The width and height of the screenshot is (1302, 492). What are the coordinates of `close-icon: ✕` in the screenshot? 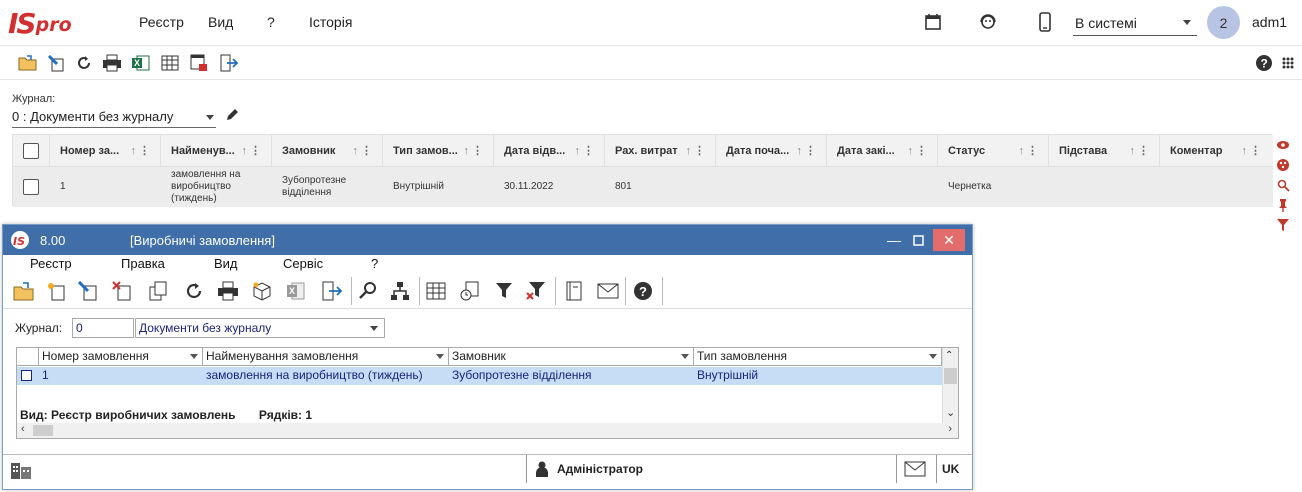 It's located at (949, 240).